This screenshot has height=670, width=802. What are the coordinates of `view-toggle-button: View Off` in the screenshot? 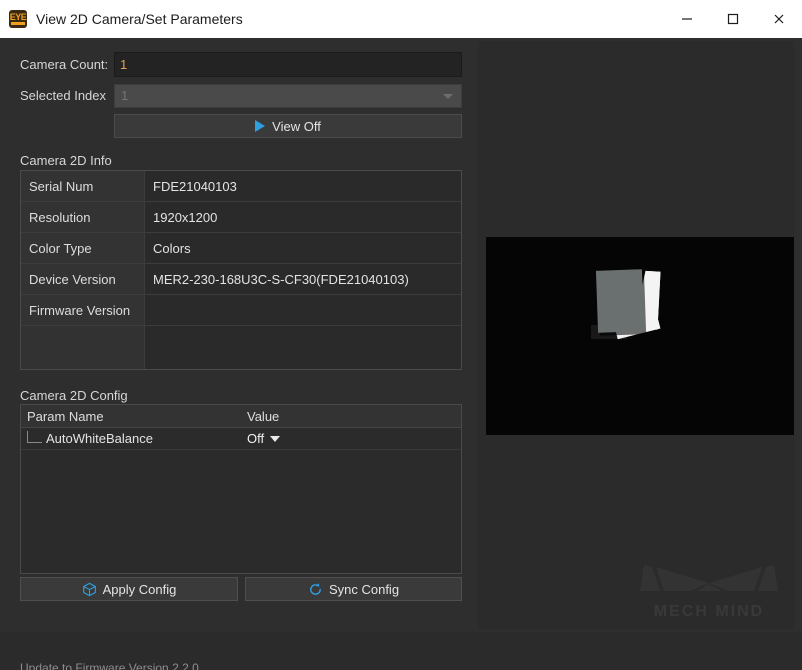 It's located at (288, 126).